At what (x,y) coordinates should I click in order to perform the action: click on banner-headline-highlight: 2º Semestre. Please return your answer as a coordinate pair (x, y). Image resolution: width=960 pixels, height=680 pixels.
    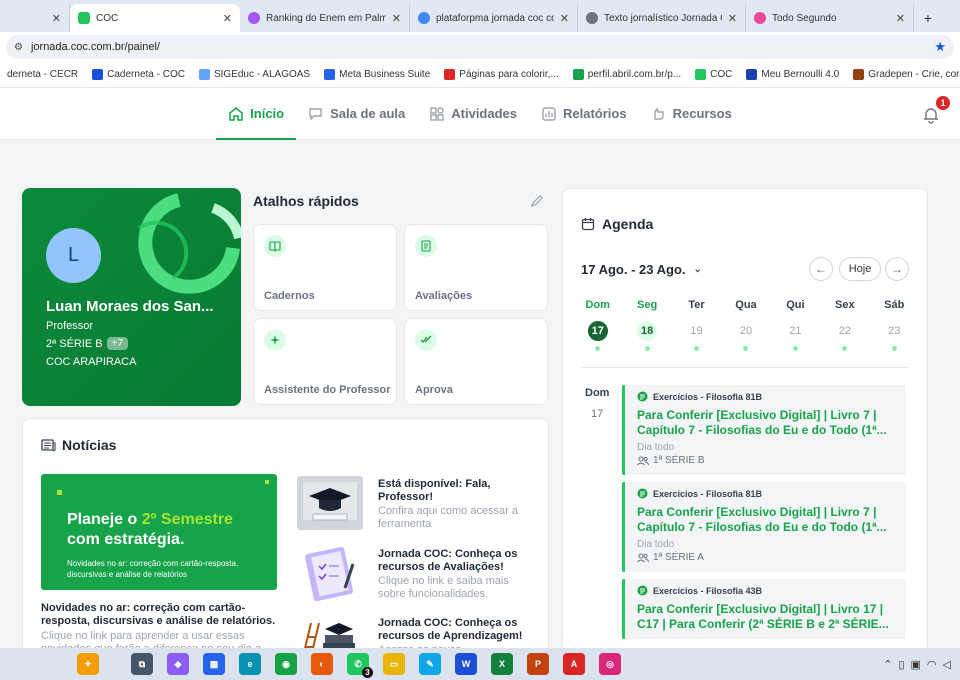
    Looking at the image, I should click on (187, 519).